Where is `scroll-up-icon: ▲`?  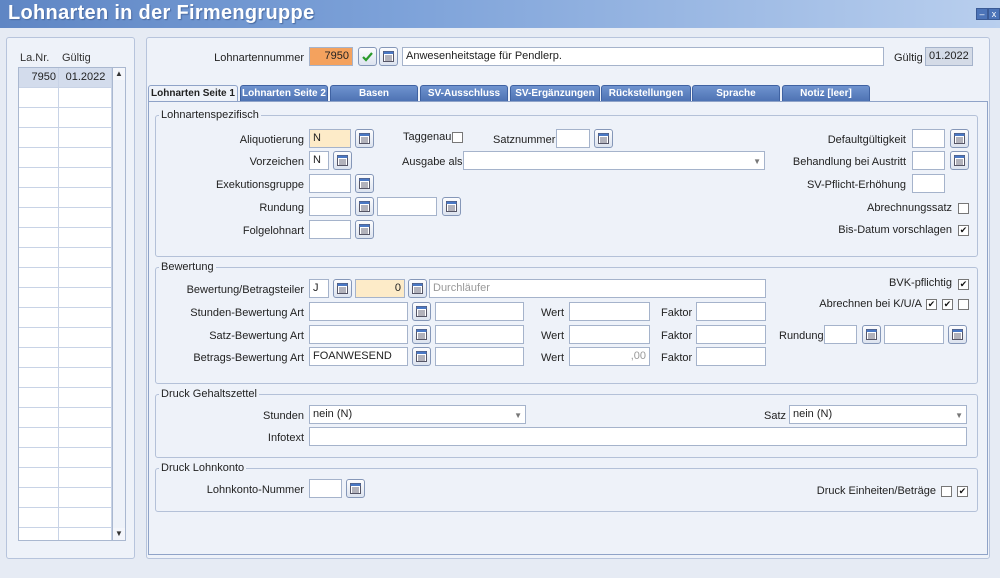
scroll-up-icon: ▲ is located at coordinates (119, 74).